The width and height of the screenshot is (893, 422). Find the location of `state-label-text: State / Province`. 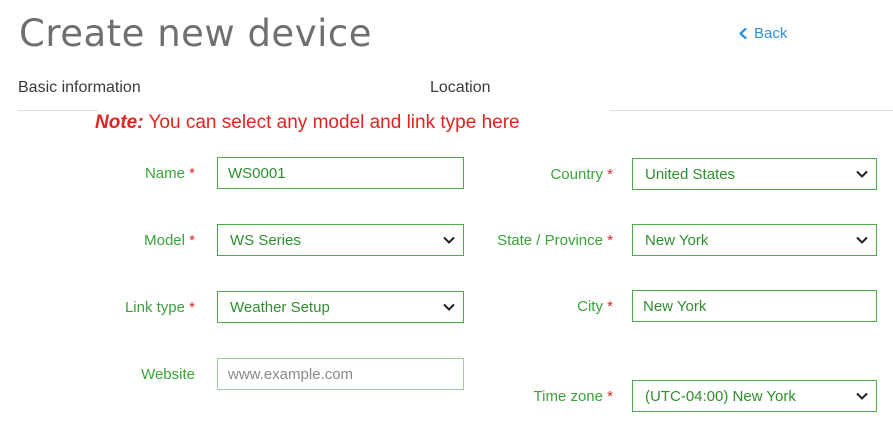

state-label-text: State / Province is located at coordinates (550, 240).